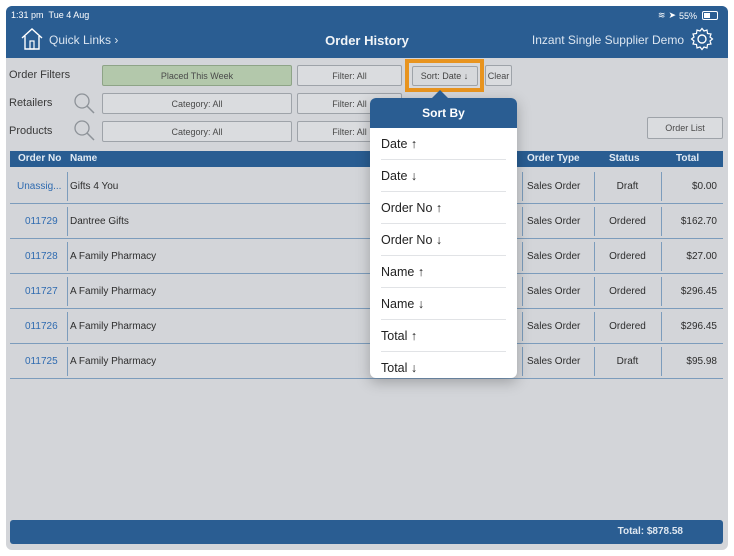  Describe the element at coordinates (40, 75) in the screenshot. I see `order-filters-label: Order Filters` at that location.